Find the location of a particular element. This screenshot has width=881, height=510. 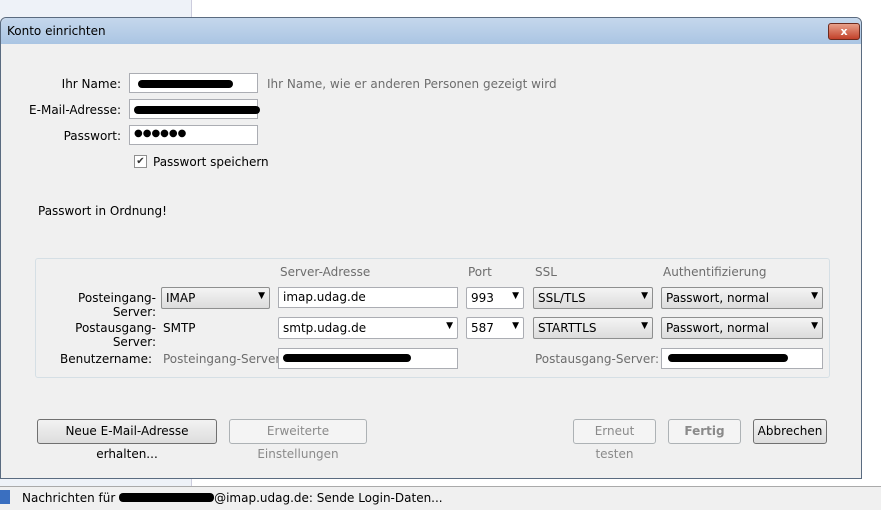

retest-button: Erneut testen is located at coordinates (614, 440).